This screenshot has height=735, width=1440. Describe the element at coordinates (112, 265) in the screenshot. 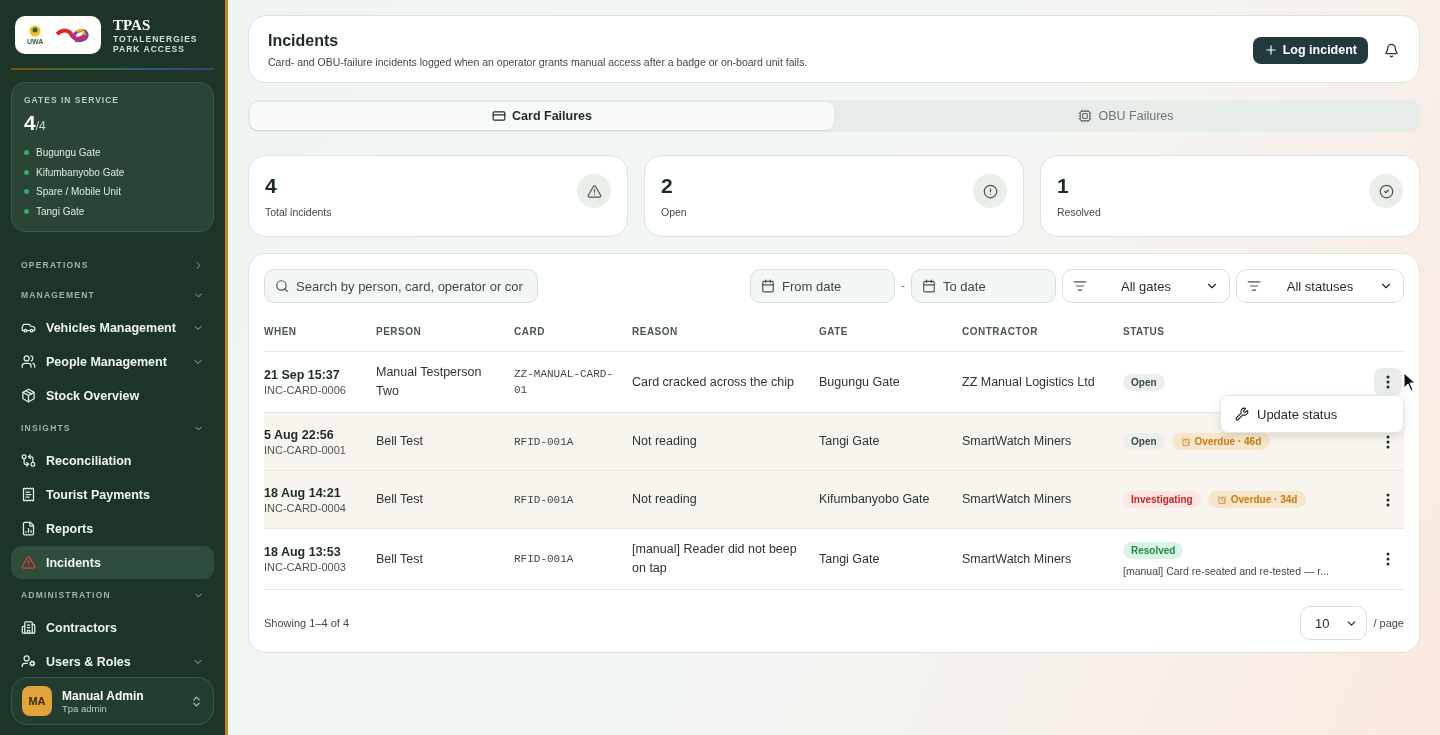

I see `nav-section-header: OPERATIONS` at that location.